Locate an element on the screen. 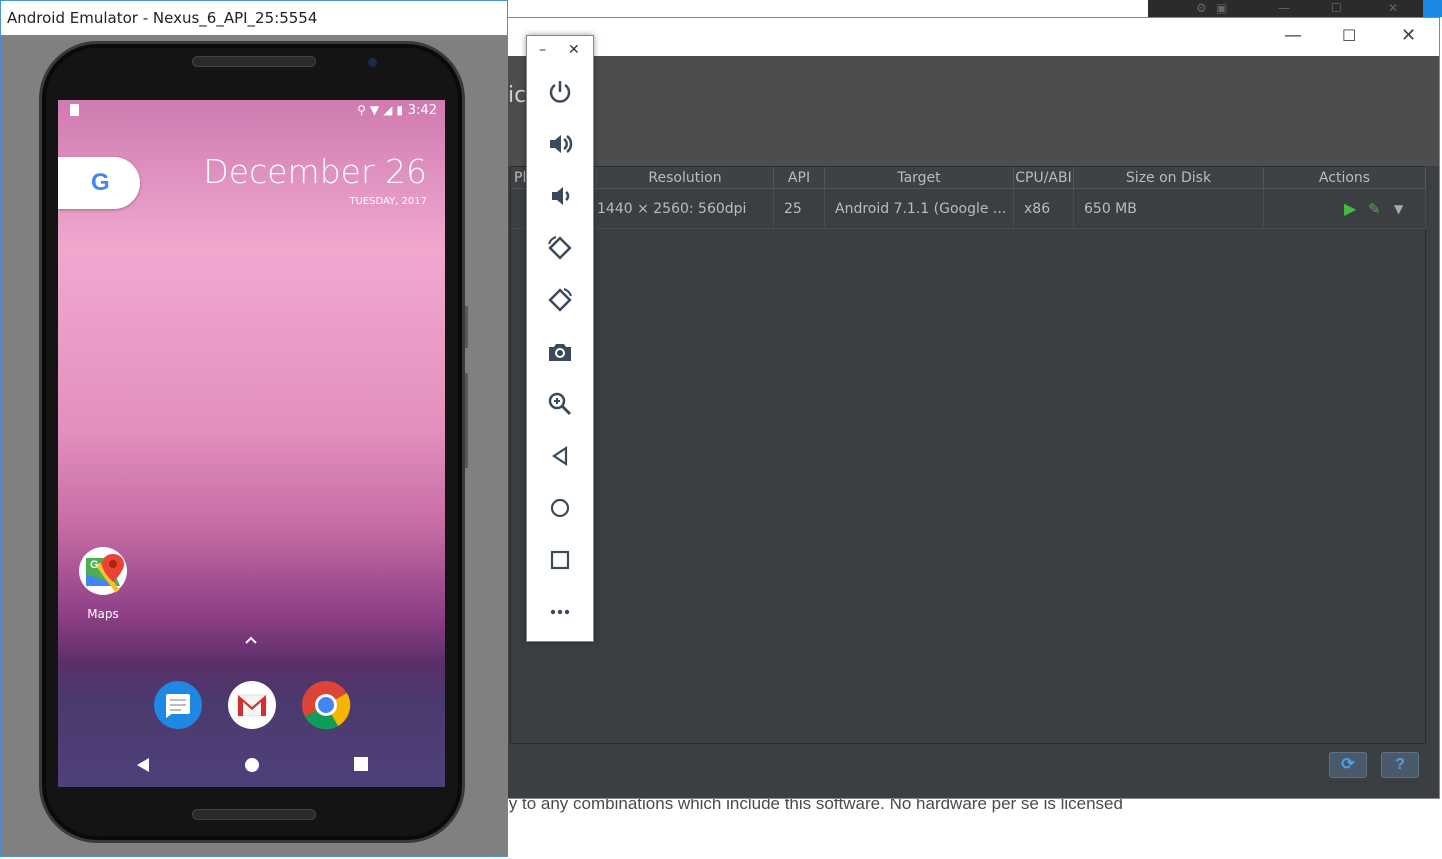  messages-icon is located at coordinates (178, 705).